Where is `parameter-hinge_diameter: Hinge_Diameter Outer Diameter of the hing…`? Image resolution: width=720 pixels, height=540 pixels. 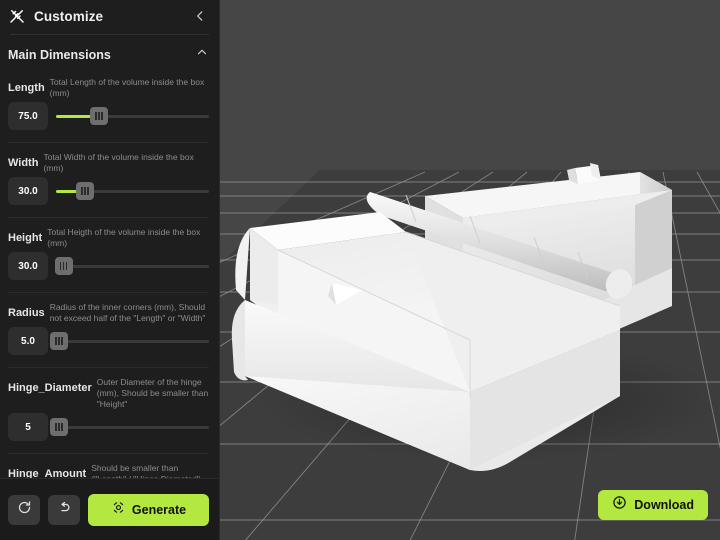 parameter-hinge_diameter: Hinge_Diameter Outer Diameter of the hing… is located at coordinates (108, 406).